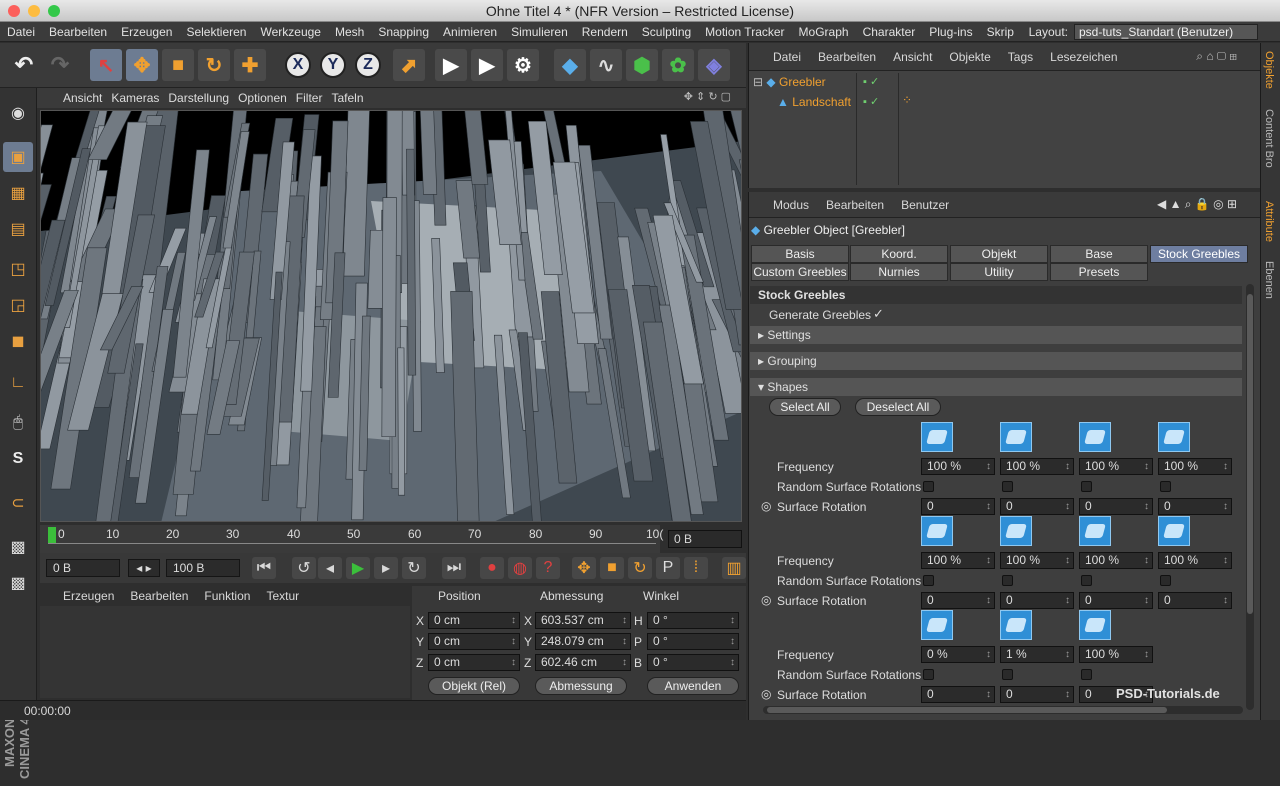 This screenshot has width=1280, height=786. I want to click on keyframe-selection-icon: ?, so click(548, 568).